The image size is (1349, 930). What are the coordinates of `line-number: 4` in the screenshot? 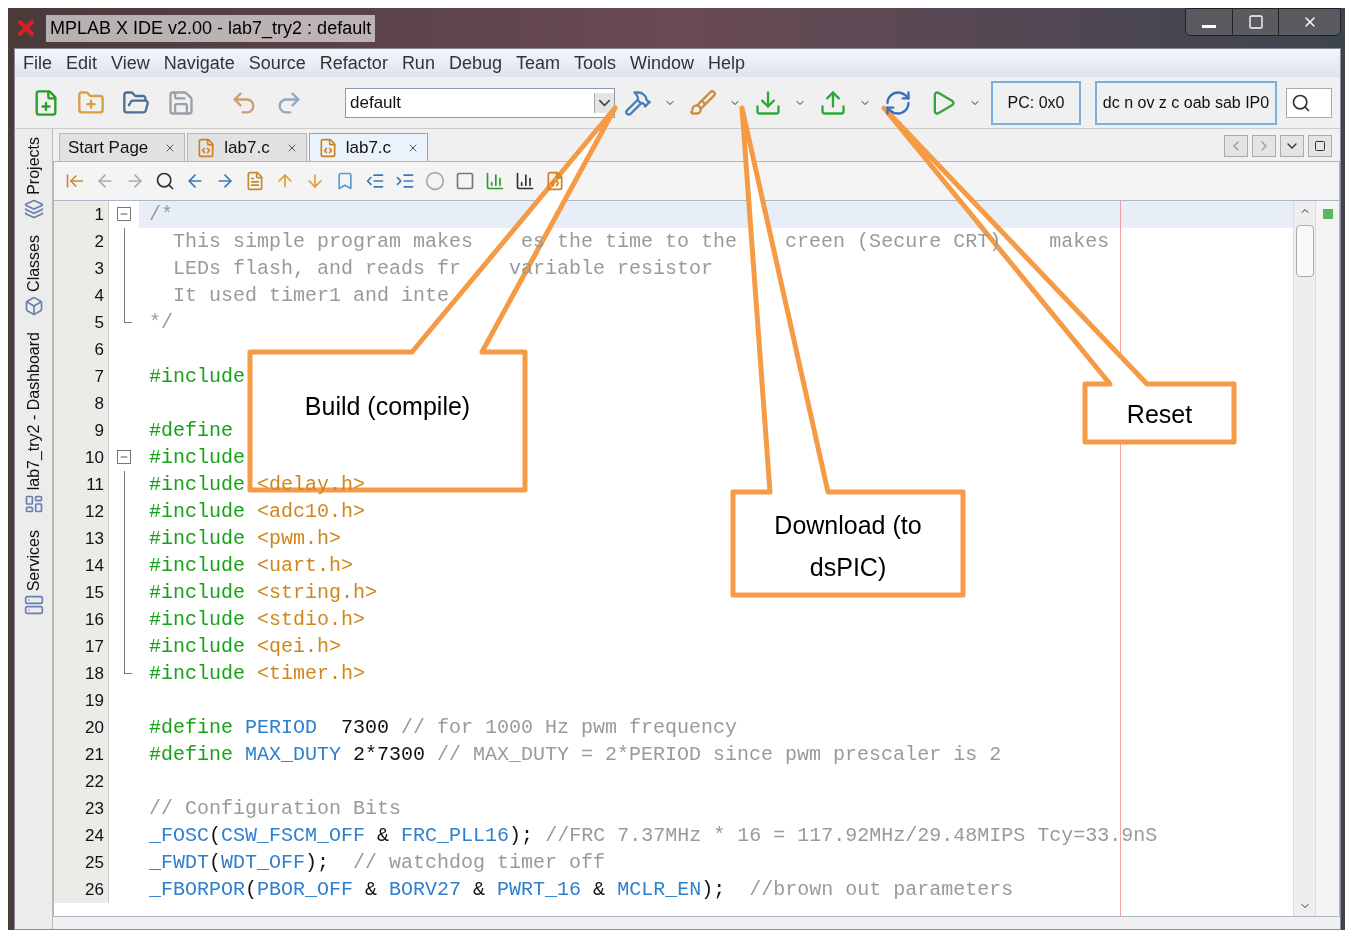 It's located at (99, 295).